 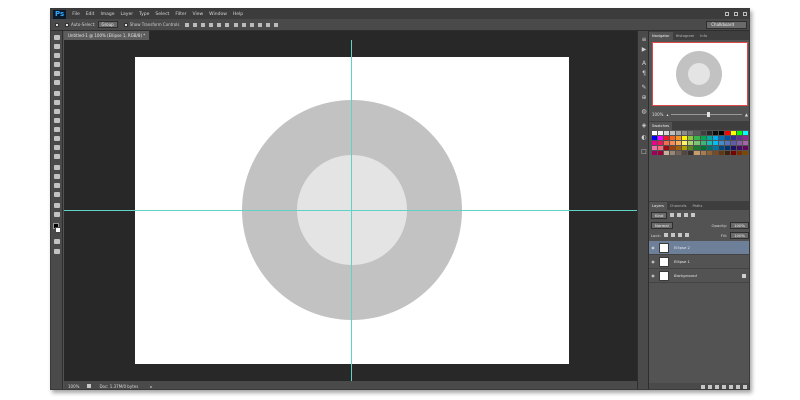 I want to click on background-color-swatch, so click(x=58, y=230).